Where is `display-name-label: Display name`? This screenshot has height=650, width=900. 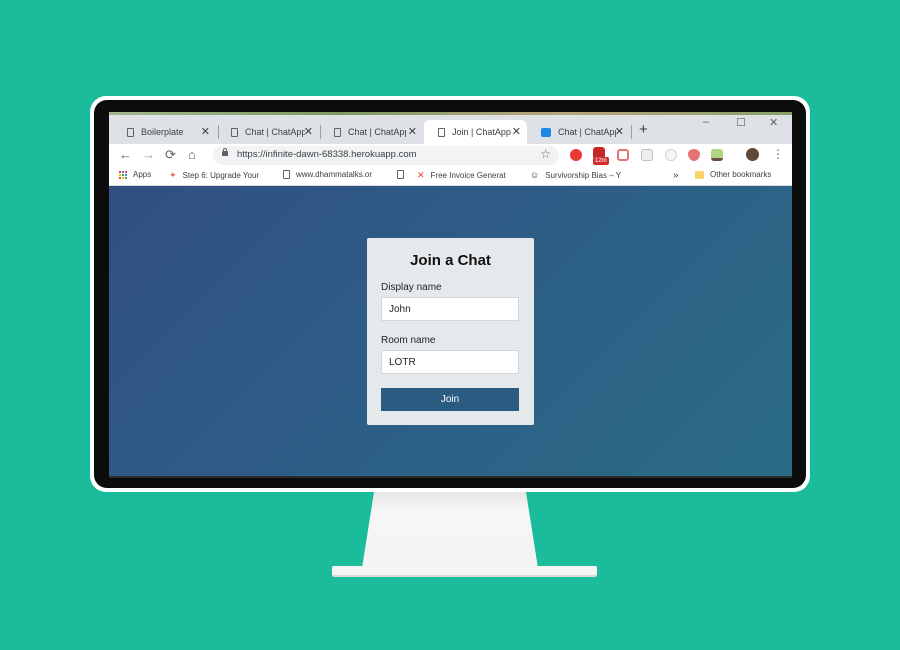 display-name-label: Display name is located at coordinates (411, 287).